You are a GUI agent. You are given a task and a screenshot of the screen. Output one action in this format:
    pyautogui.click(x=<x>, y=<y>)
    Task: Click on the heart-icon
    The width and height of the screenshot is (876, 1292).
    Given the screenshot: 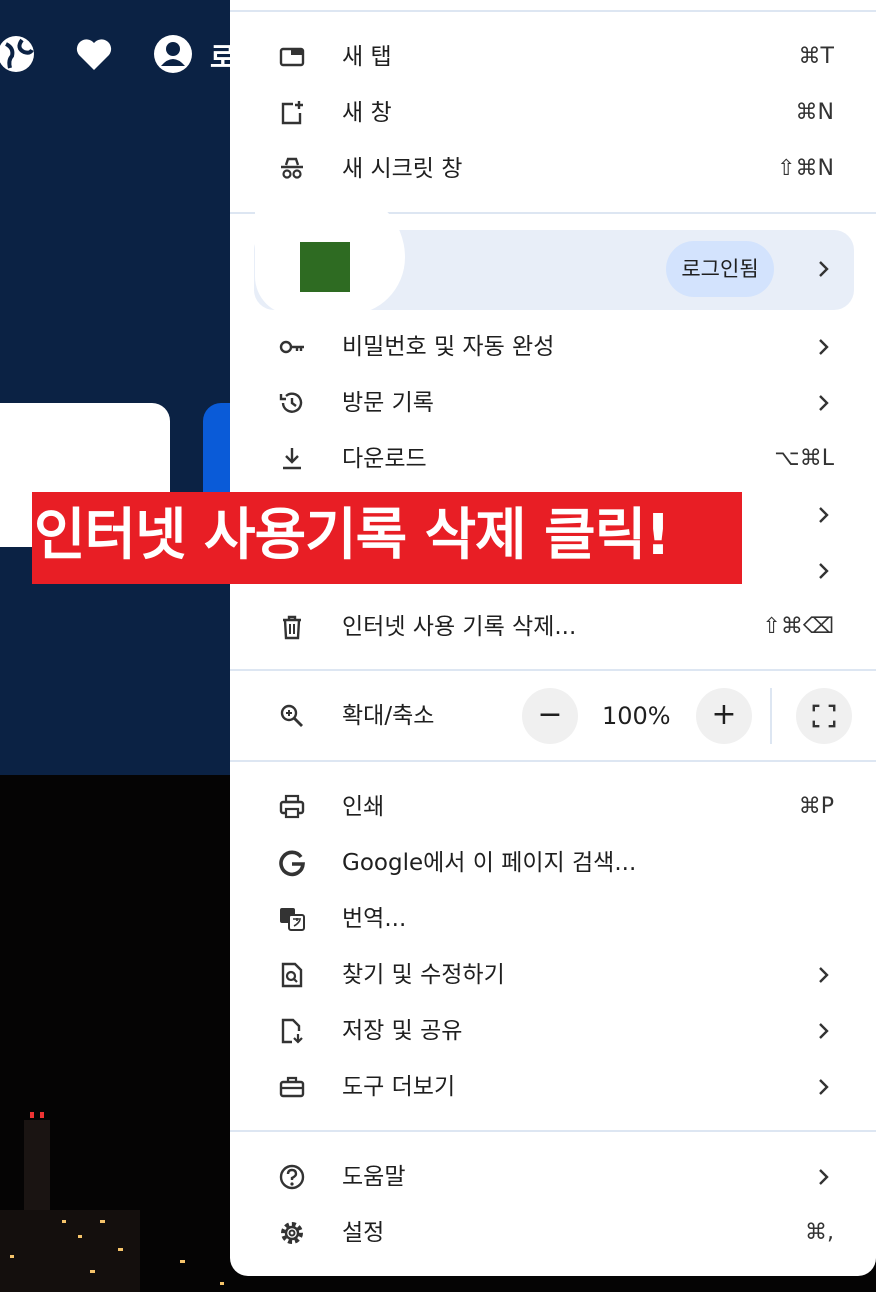 What is the action you would take?
    pyautogui.click(x=94, y=54)
    